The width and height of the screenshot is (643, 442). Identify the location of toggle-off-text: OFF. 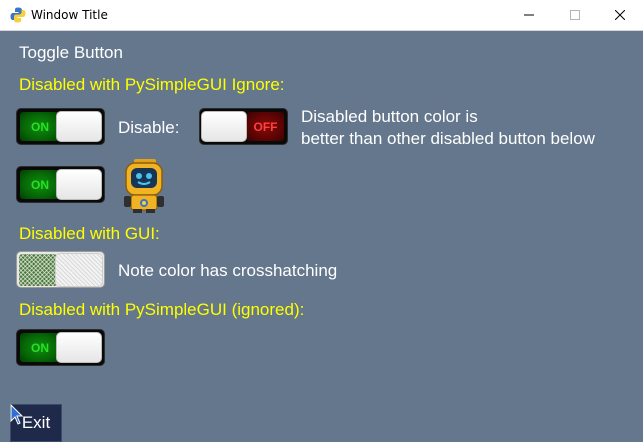
(265, 126).